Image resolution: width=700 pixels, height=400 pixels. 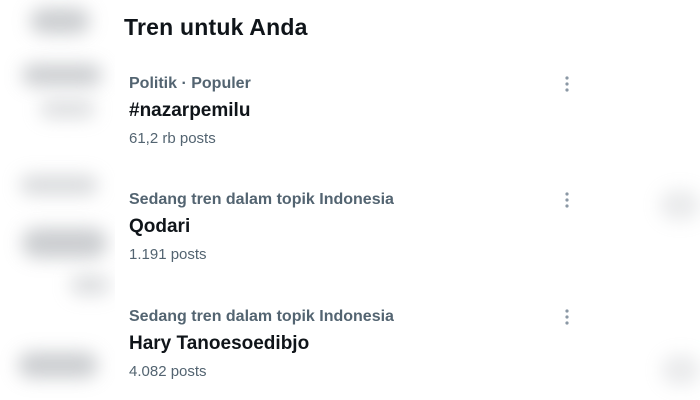 What do you see at coordinates (168, 254) in the screenshot?
I see `trend-post-count: 1.191 posts` at bounding box center [168, 254].